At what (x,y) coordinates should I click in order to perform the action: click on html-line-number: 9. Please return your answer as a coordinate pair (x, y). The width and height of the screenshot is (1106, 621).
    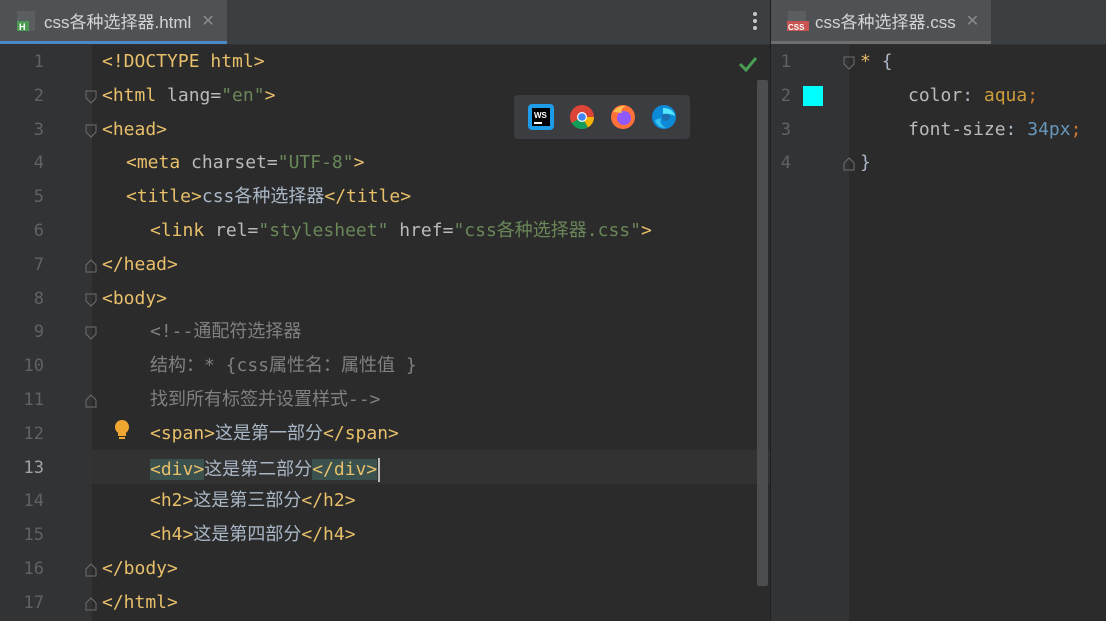
    Looking at the image, I should click on (38, 332).